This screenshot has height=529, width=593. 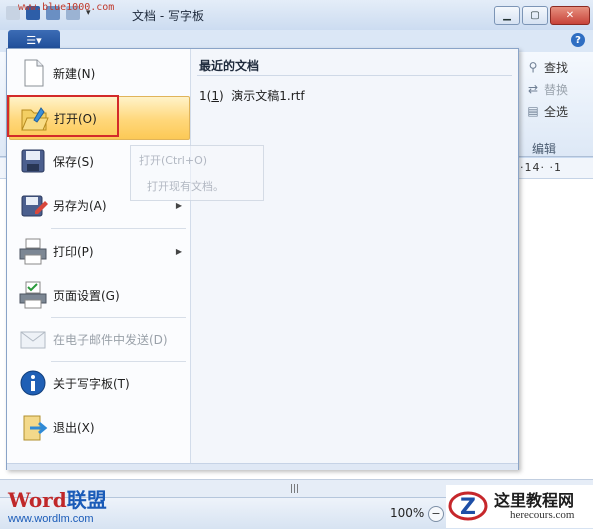 What do you see at coordinates (354, 75) in the screenshot?
I see `recent-separator` at bounding box center [354, 75].